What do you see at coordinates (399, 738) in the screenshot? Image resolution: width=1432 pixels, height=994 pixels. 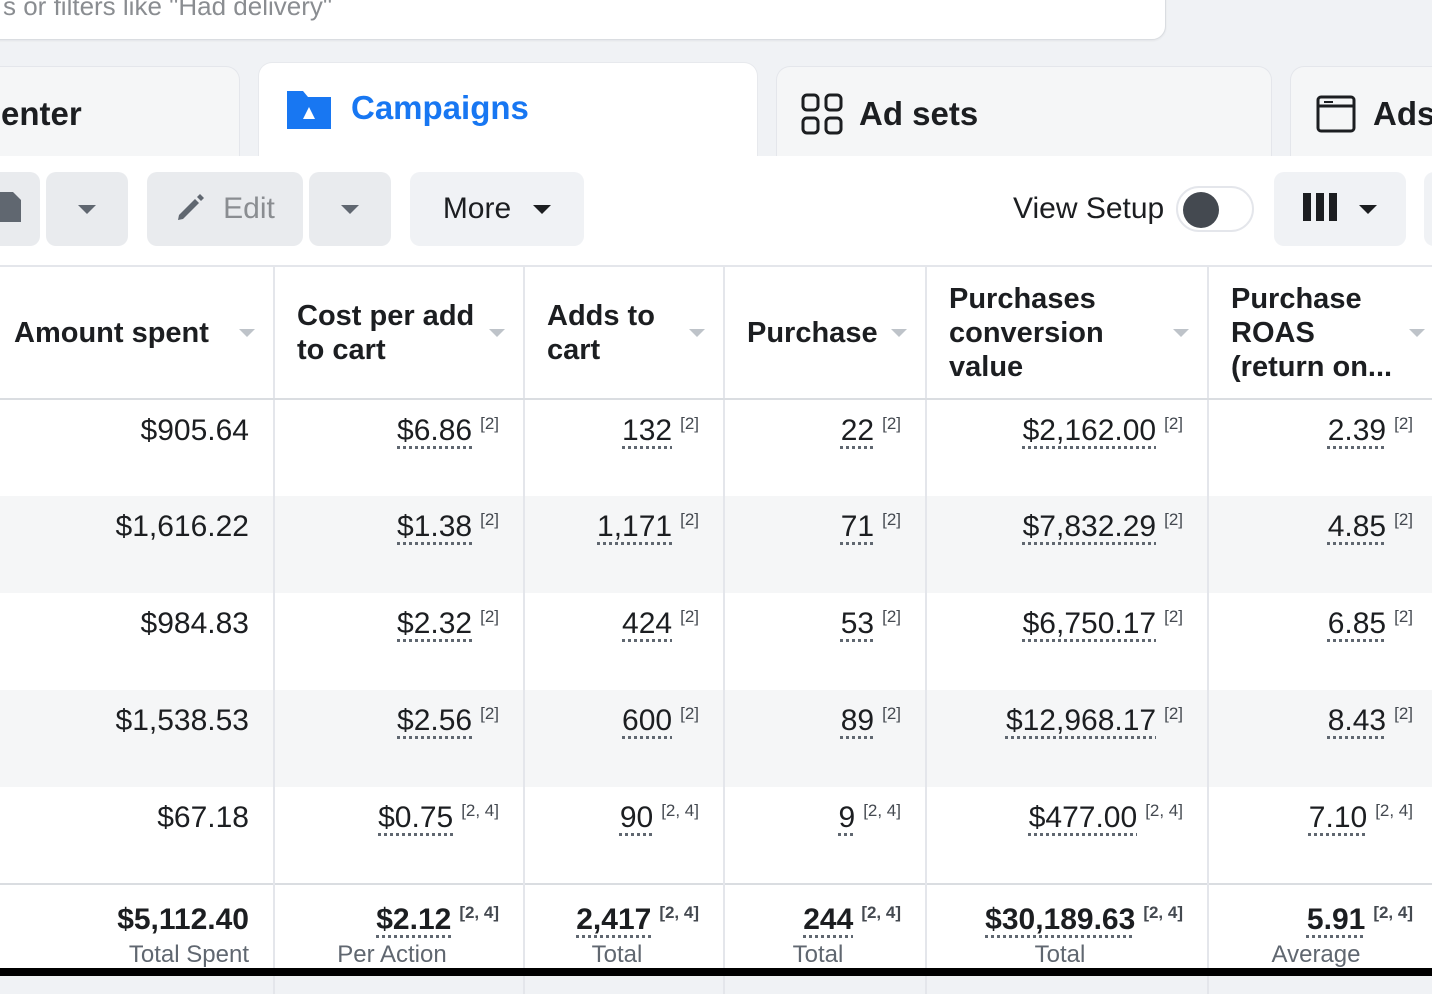 I see `cell-cost-per-add: $2.56 [2]` at bounding box center [399, 738].